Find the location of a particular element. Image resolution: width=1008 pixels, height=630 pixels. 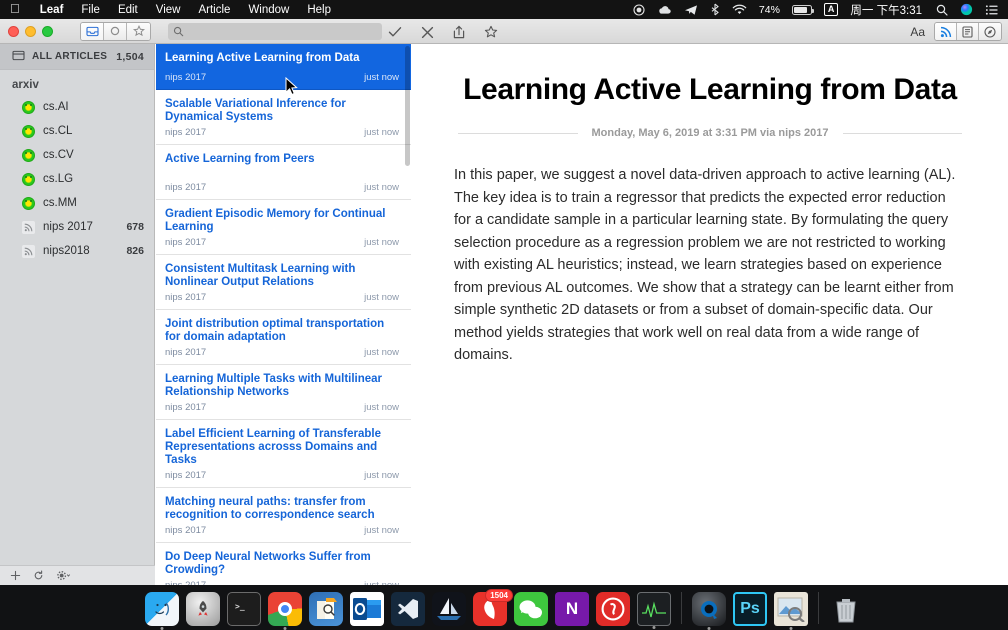

dock-sailing is located at coordinates (449, 609).